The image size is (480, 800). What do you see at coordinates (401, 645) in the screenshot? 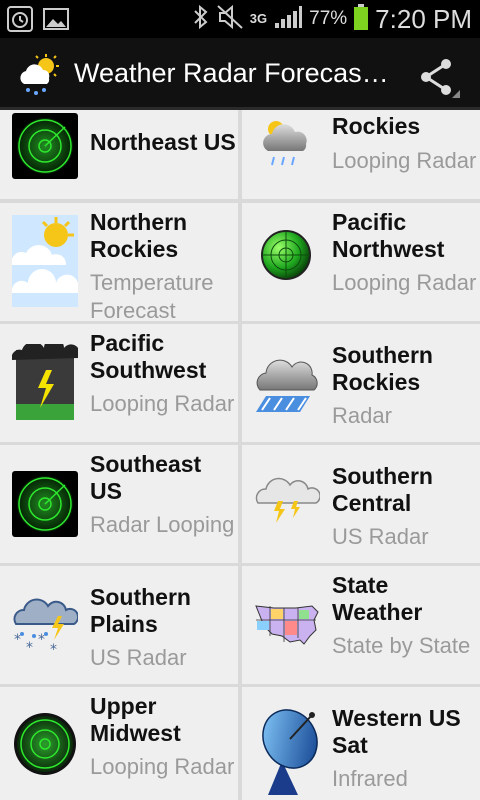
I see `item-subtitle: State by State` at bounding box center [401, 645].